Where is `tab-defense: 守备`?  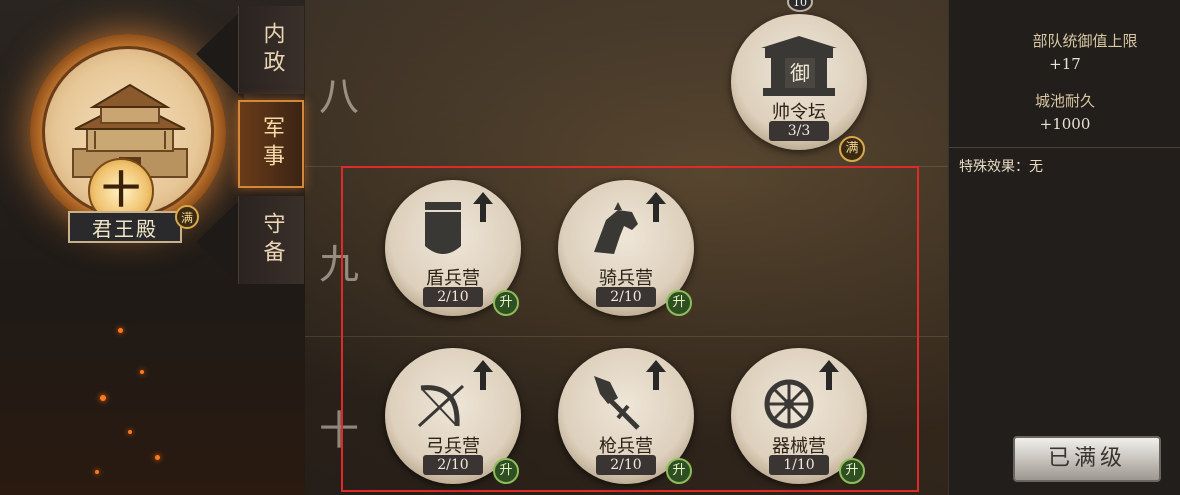 tab-defense: 守备 is located at coordinates (271, 240).